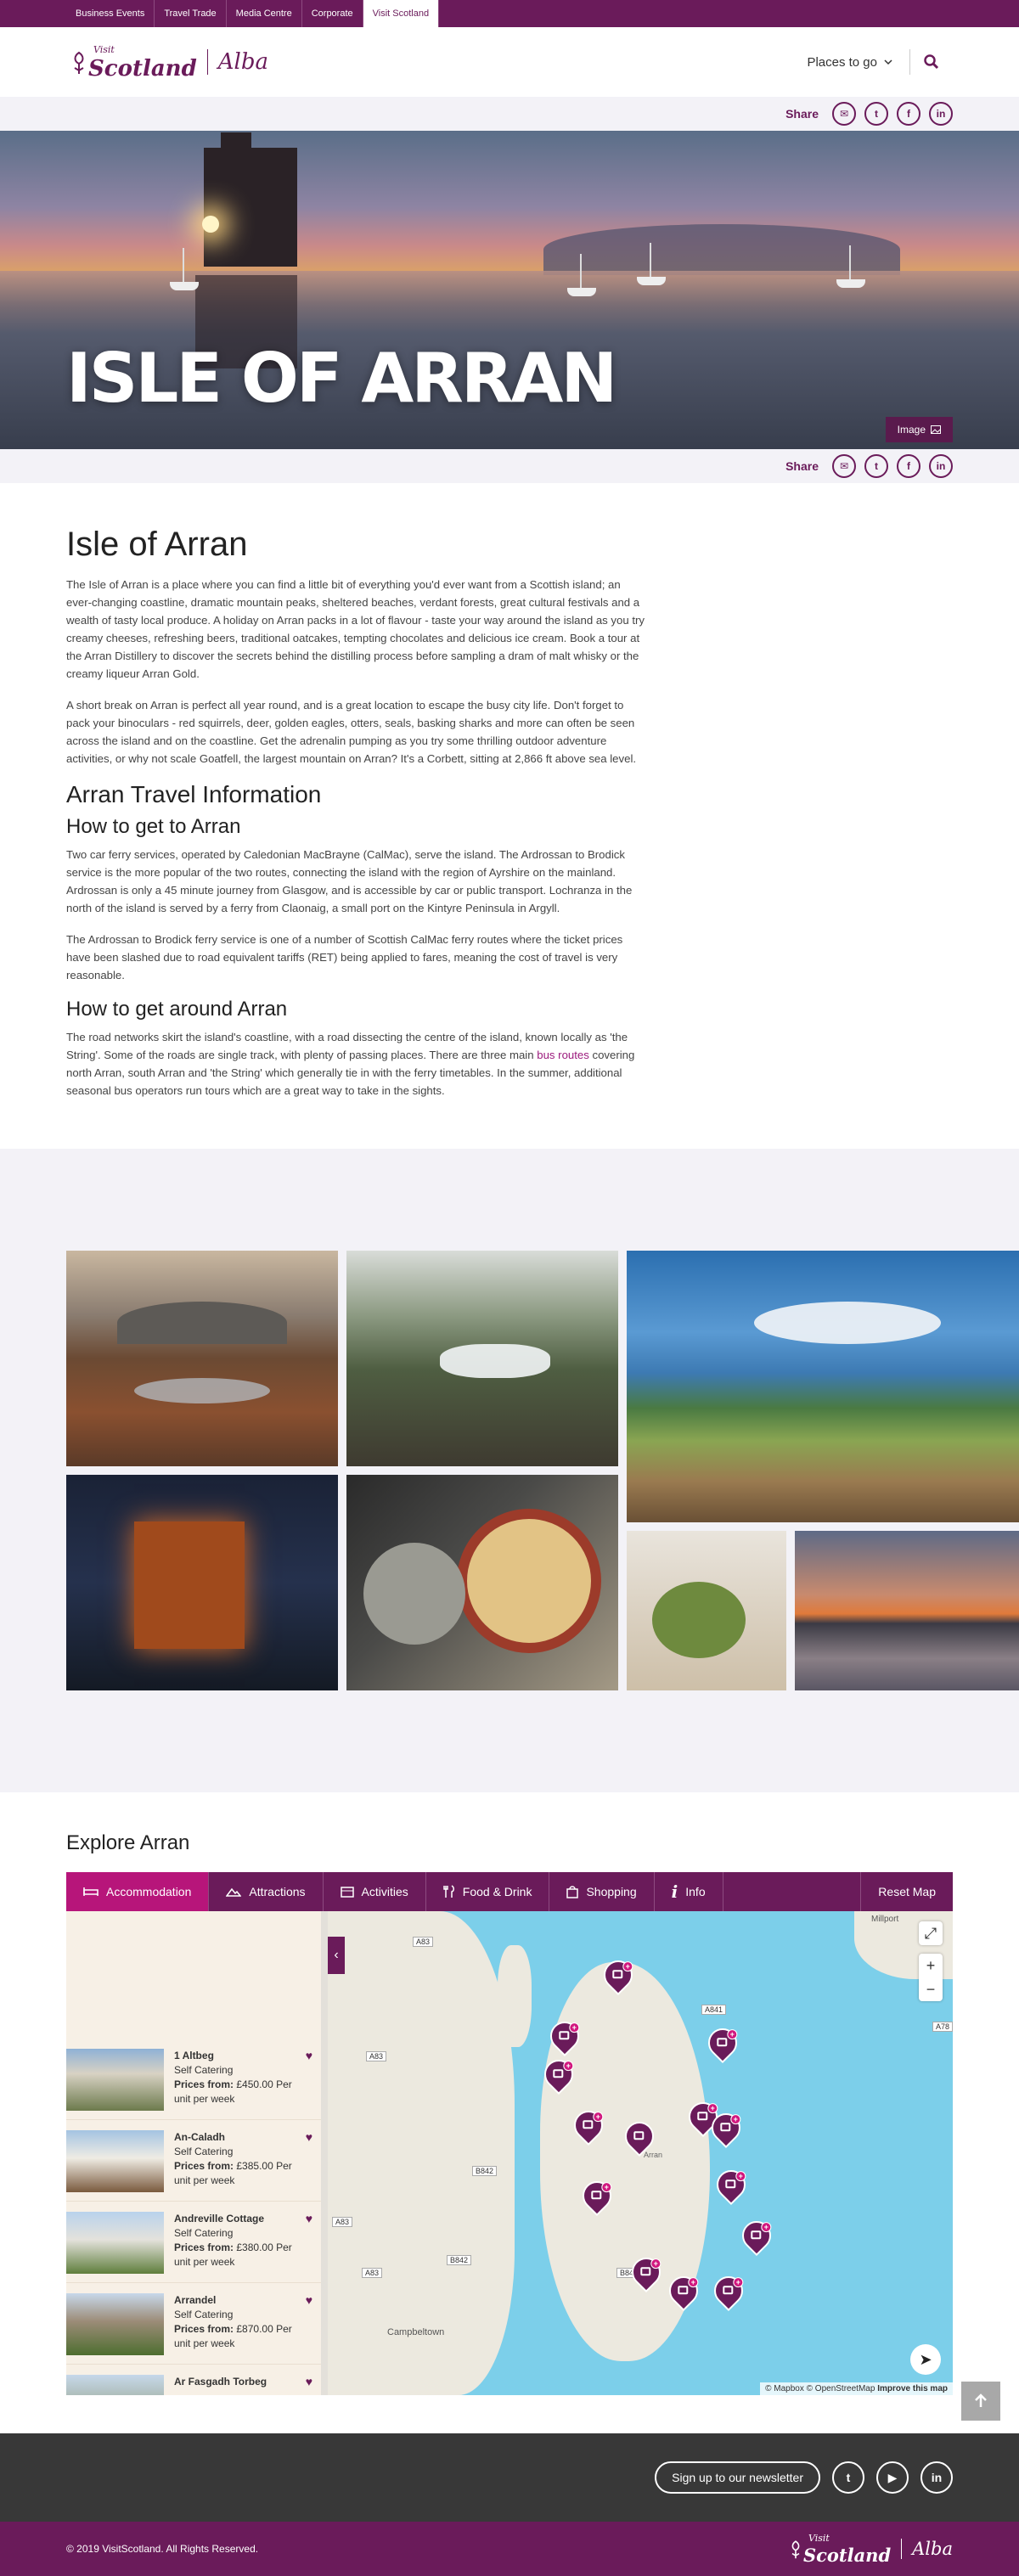 The height and width of the screenshot is (2576, 1019). I want to click on bus-routes-link: bus routes, so click(563, 1055).